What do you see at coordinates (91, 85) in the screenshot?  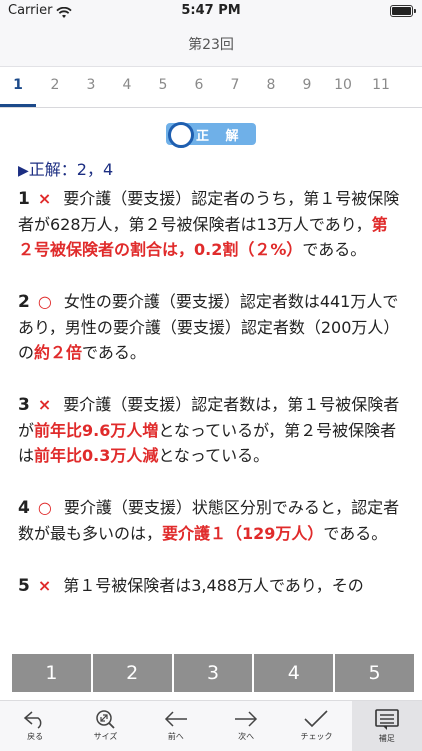 I see `tab-question-3: 3` at bounding box center [91, 85].